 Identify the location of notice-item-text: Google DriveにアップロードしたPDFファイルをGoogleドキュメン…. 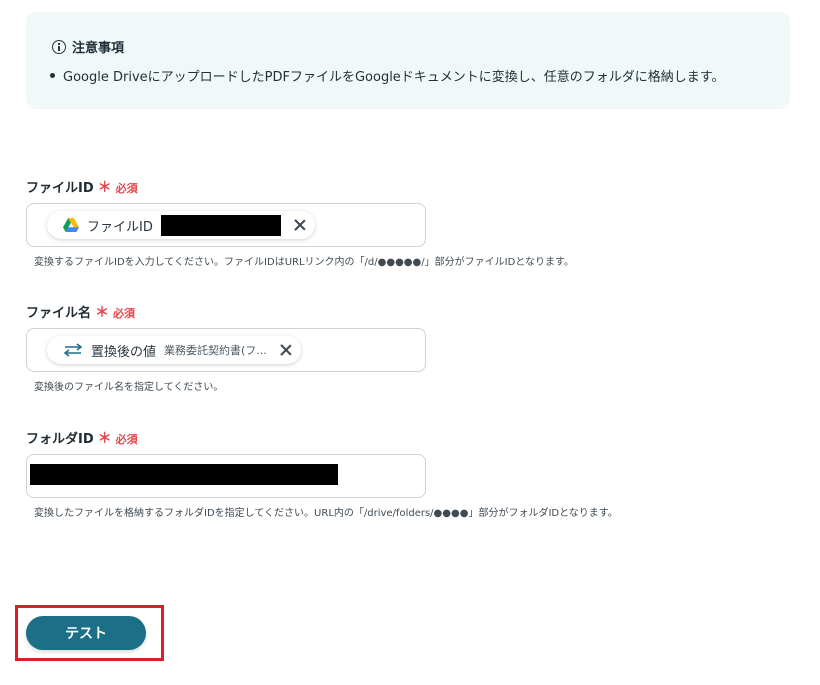
(394, 77).